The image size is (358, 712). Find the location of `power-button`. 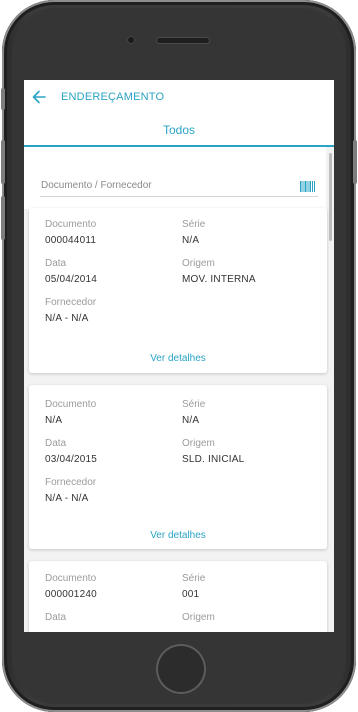

power-button is located at coordinates (355, 162).